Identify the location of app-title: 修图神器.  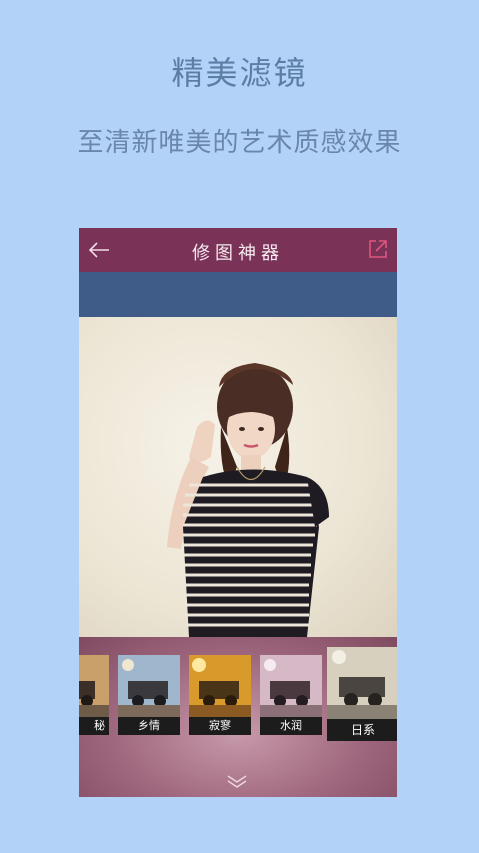
(238, 253).